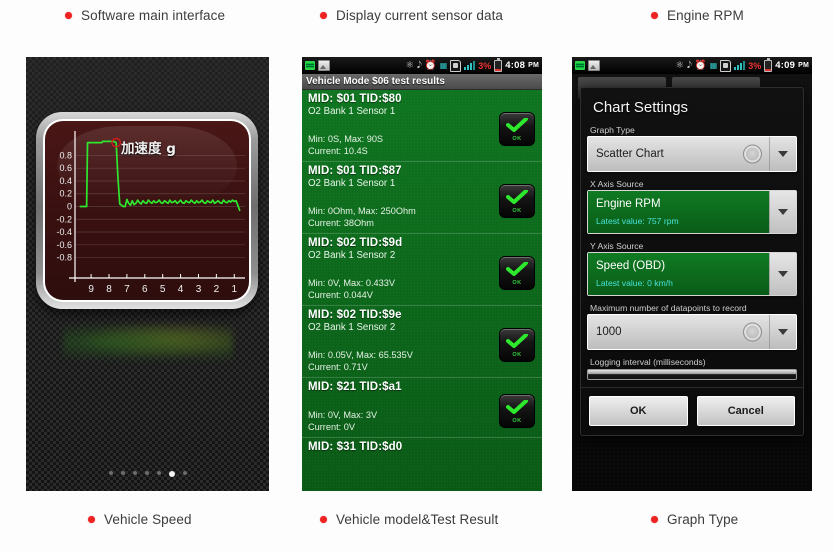 The image size is (833, 553). What do you see at coordinates (64, 219) in the screenshot?
I see `svg-text: -0.2` at bounding box center [64, 219].